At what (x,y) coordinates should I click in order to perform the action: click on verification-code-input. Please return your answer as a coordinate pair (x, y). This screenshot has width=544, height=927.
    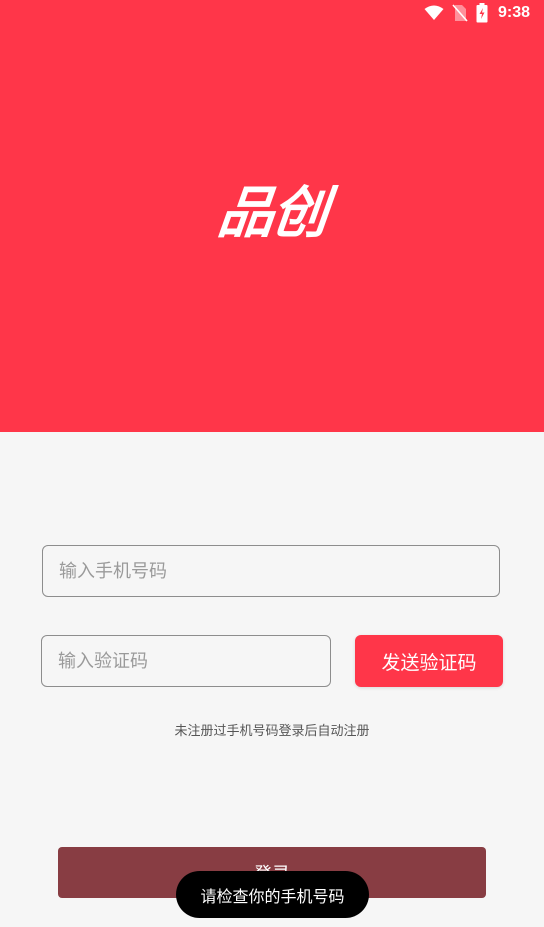
    Looking at the image, I should click on (186, 661).